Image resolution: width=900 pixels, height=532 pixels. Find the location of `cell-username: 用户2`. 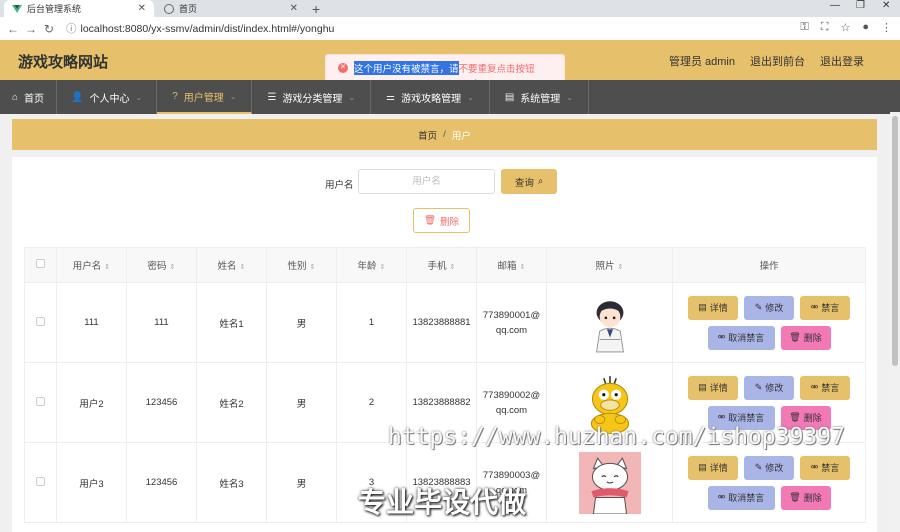

cell-username: 用户2 is located at coordinates (91, 402).